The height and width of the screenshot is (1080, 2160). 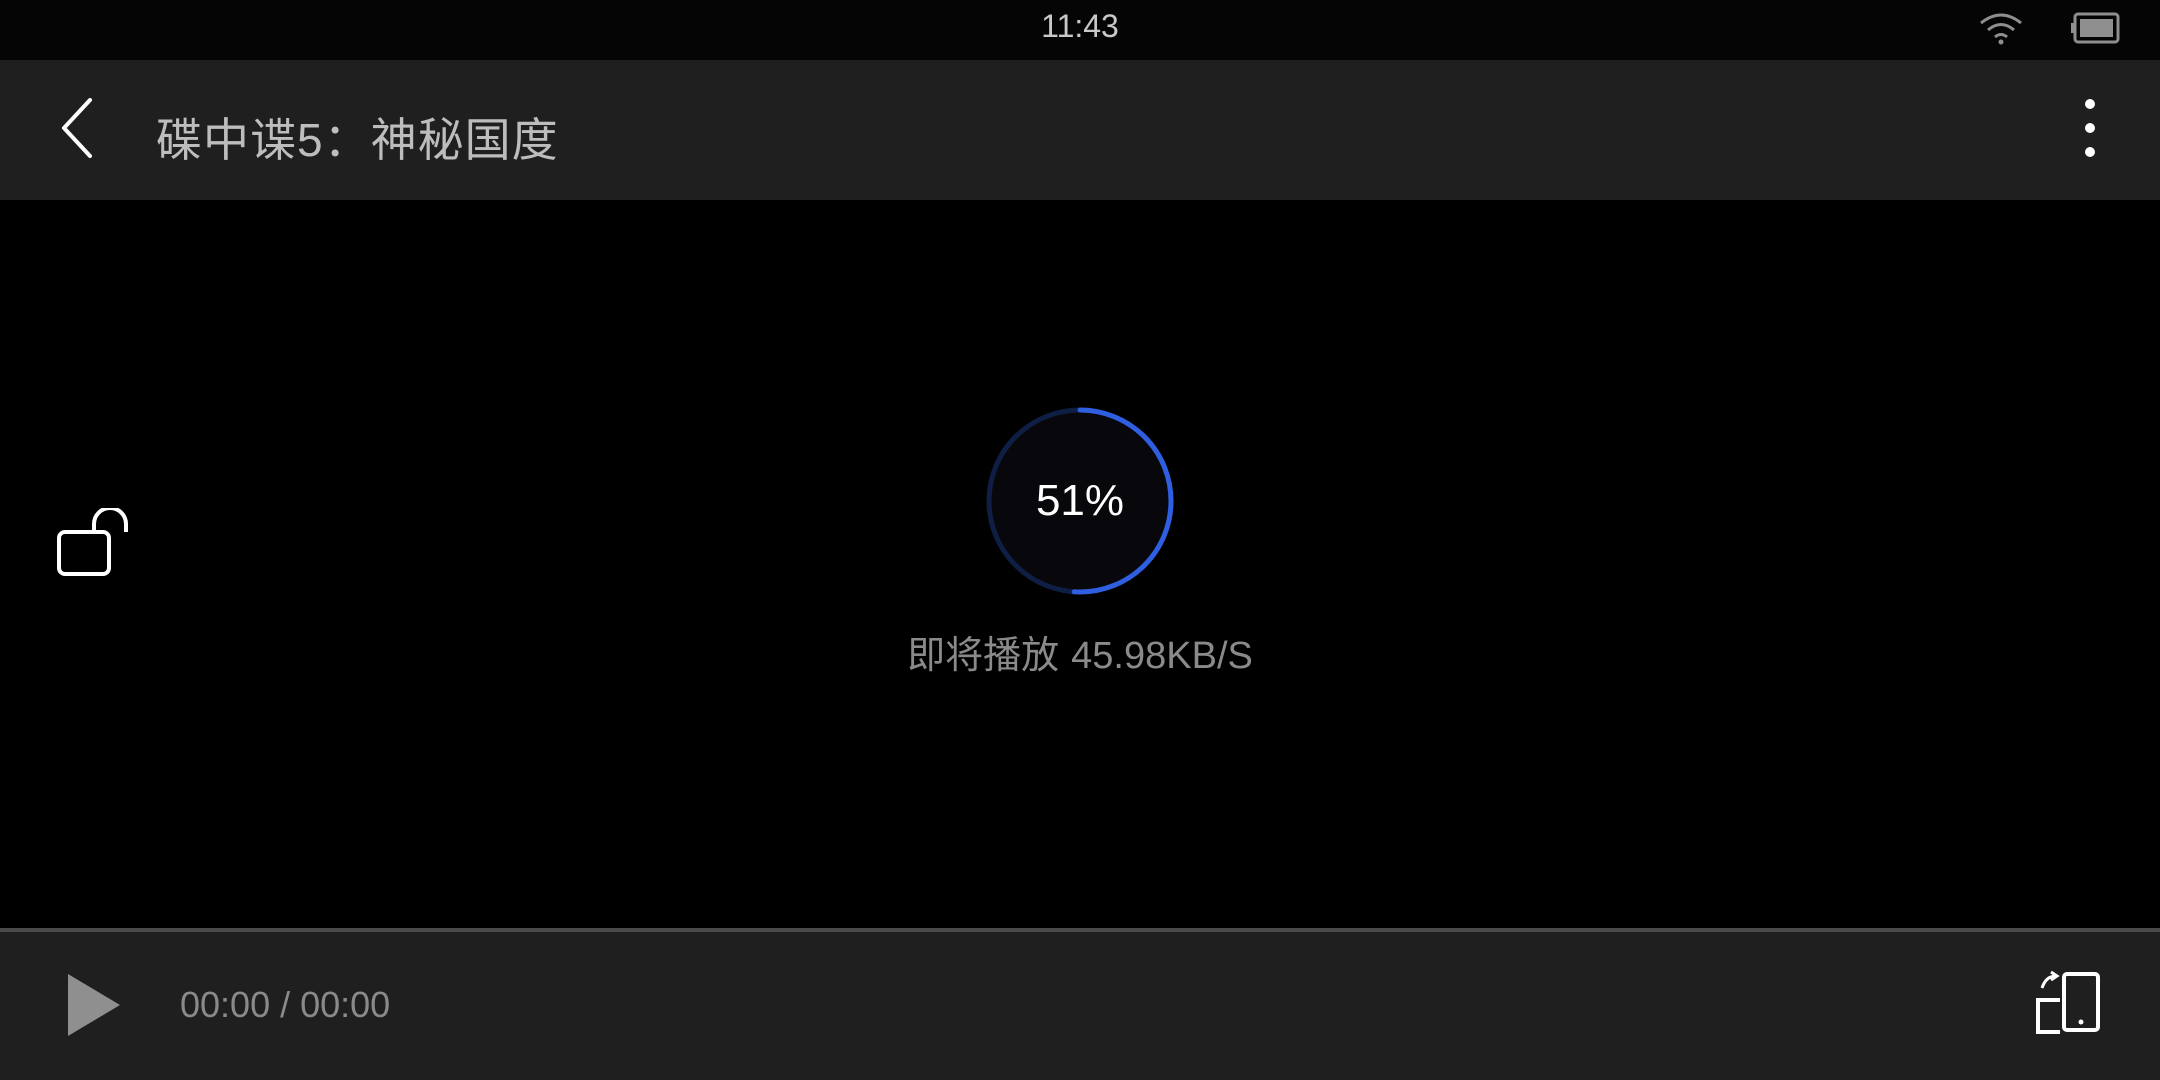 I want to click on loading-percent: 51%, so click(x=1080, y=500).